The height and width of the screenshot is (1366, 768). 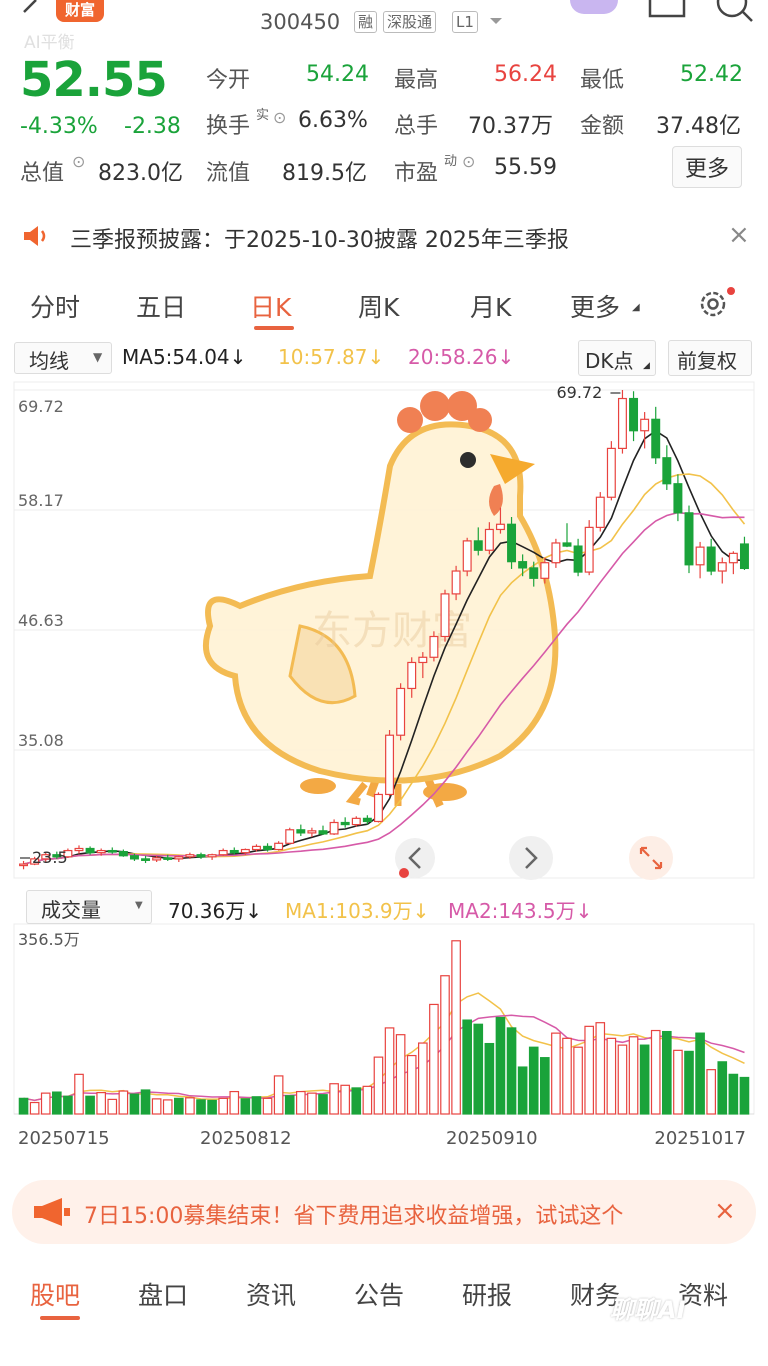 What do you see at coordinates (384, 236) in the screenshot?
I see `notice-bar: 三季报预披露：于2025-10-30披露 2025年三季报 ×` at bounding box center [384, 236].